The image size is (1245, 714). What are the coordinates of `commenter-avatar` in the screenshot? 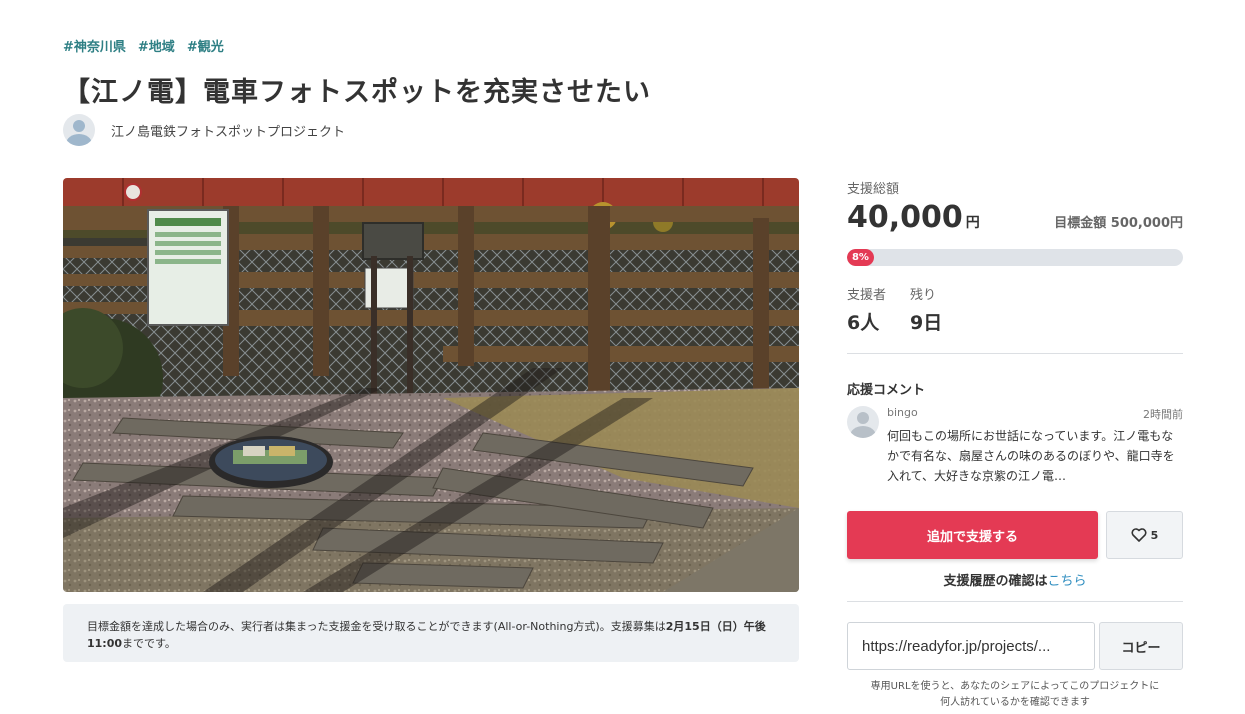 It's located at (863, 422).